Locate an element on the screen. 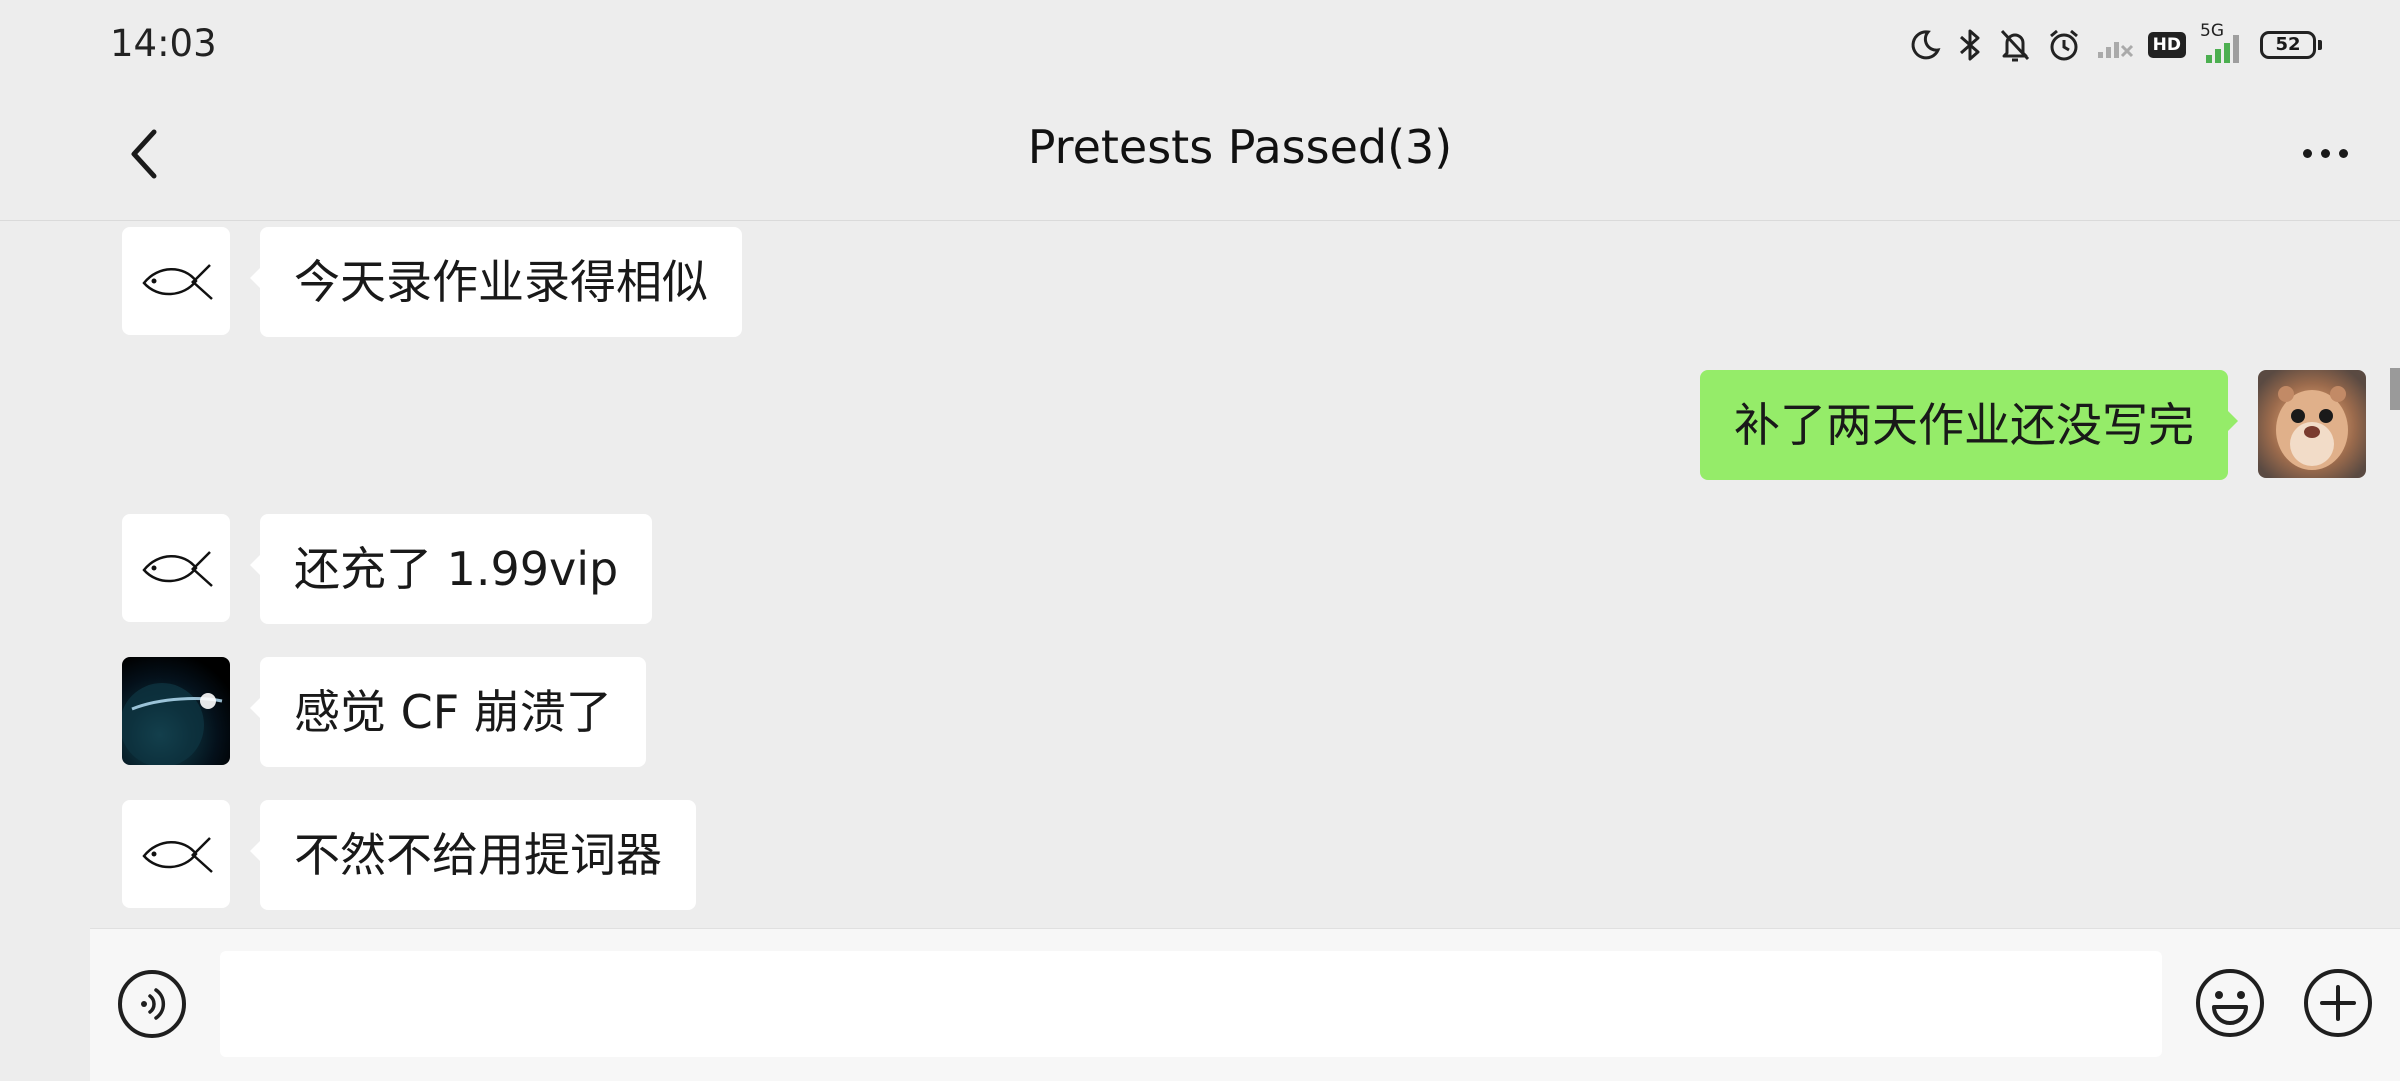  plus-button is located at coordinates (2338, 1003).